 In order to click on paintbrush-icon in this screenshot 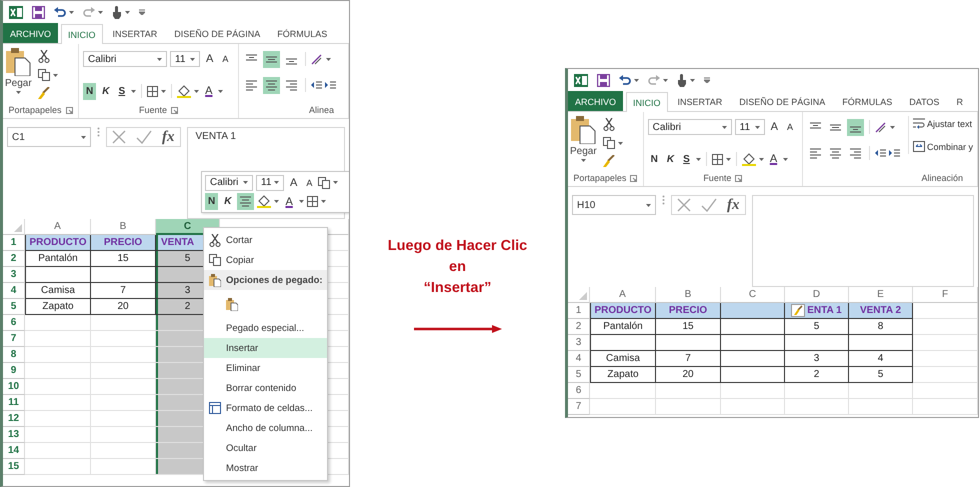, I will do `click(608, 161)`.